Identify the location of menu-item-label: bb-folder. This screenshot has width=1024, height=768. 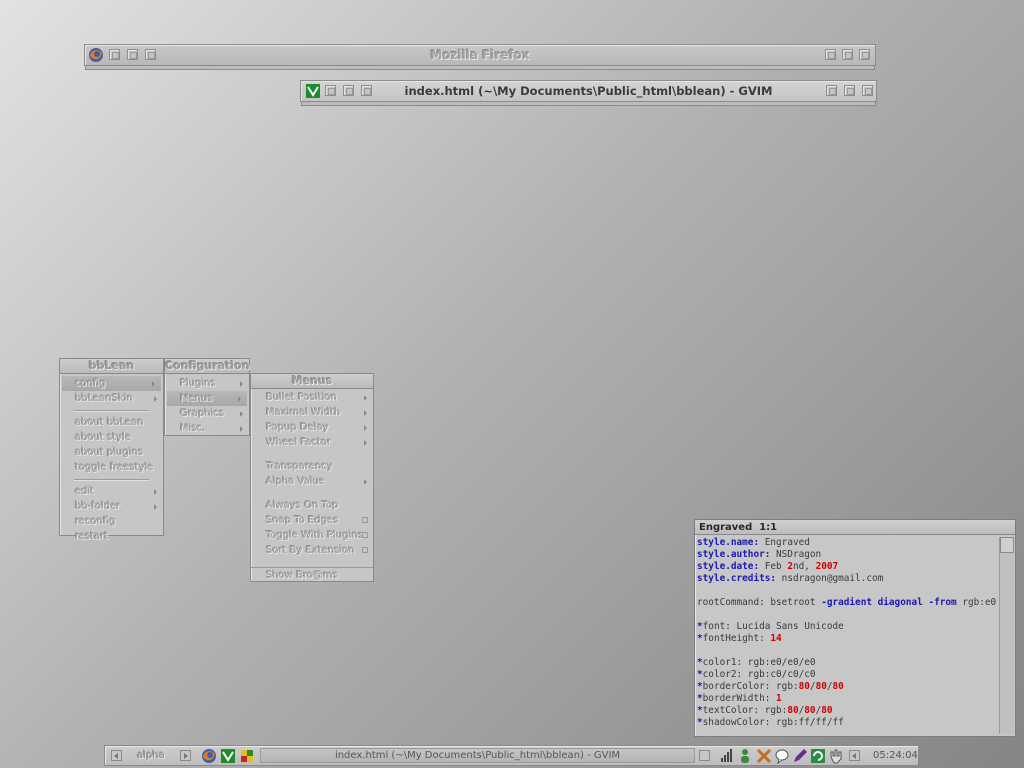
(98, 506).